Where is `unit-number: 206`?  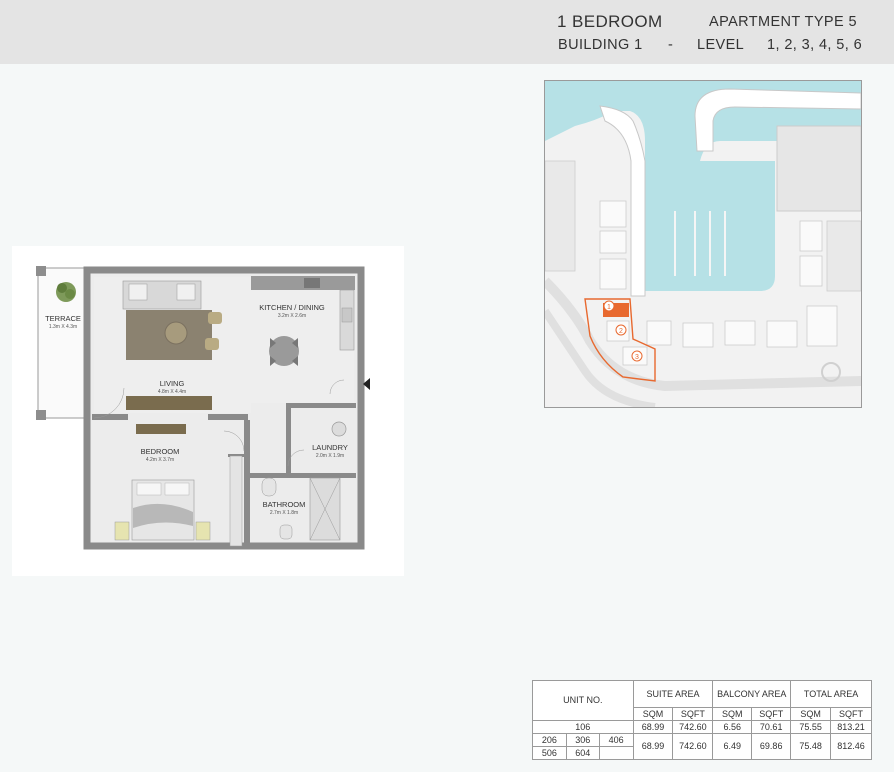 unit-number: 206 is located at coordinates (549, 740).